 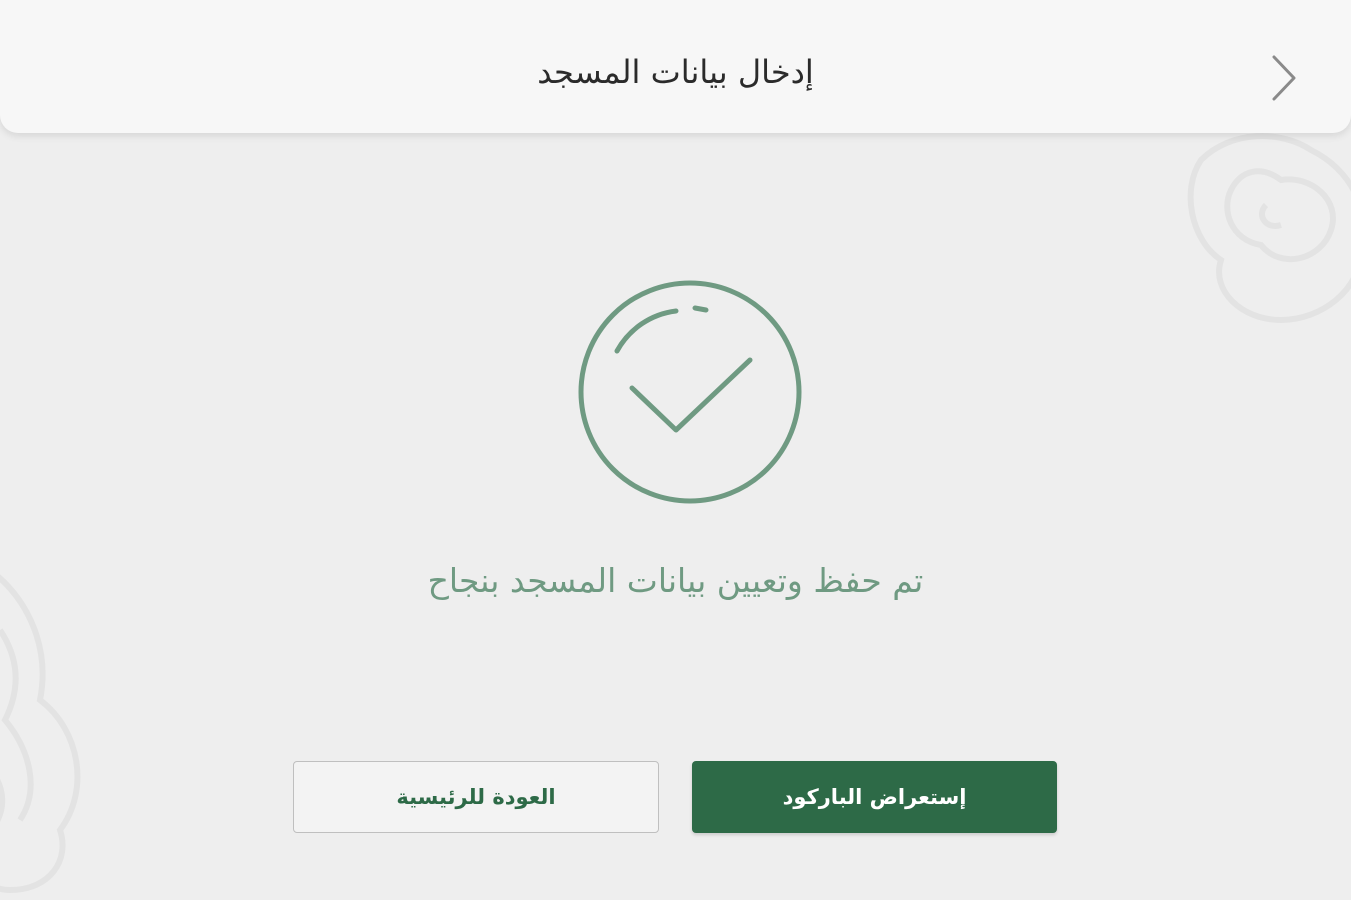 What do you see at coordinates (675, 580) in the screenshot?
I see `success-message: تم حفظ وتعيين بيانات المسجد بنجاح` at bounding box center [675, 580].